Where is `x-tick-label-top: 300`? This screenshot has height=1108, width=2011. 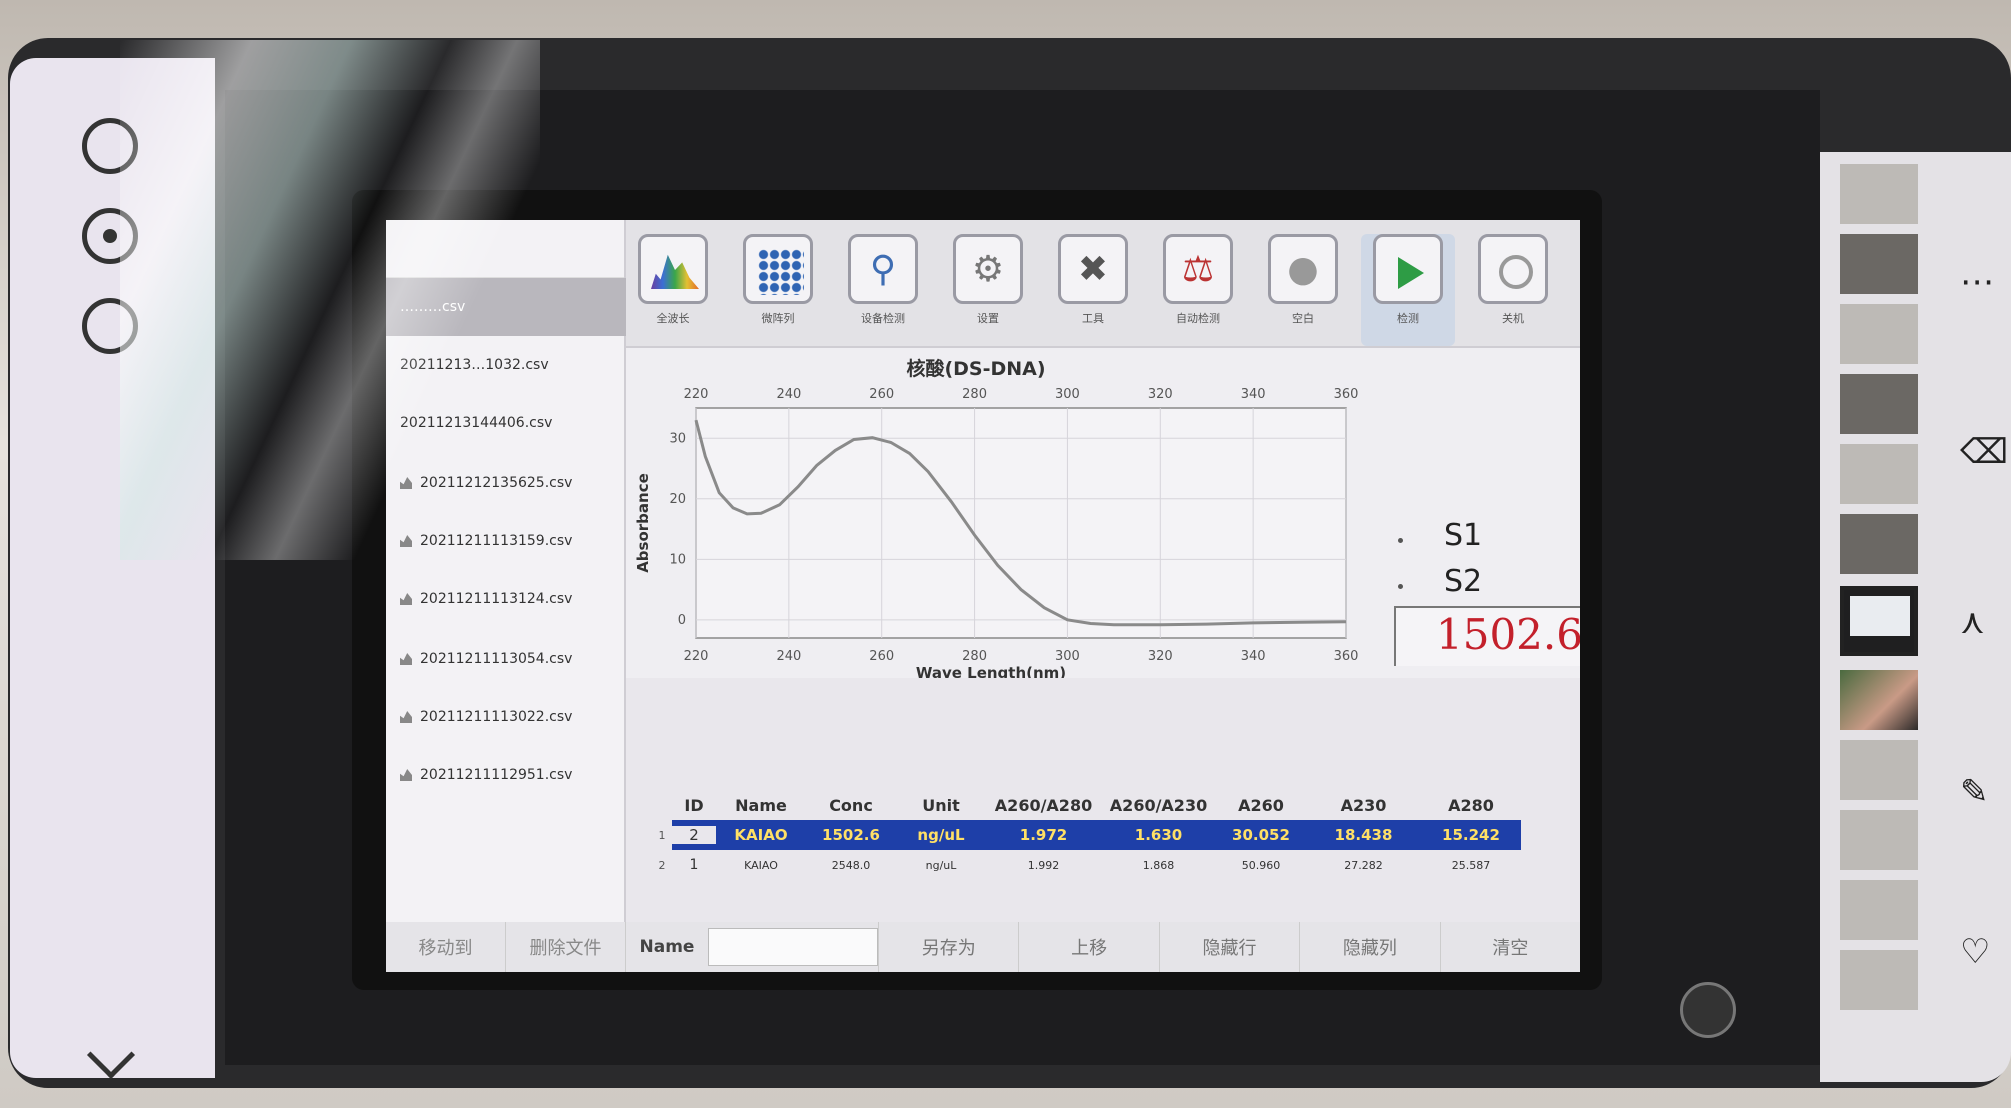 x-tick-label-top: 300 is located at coordinates (1067, 394).